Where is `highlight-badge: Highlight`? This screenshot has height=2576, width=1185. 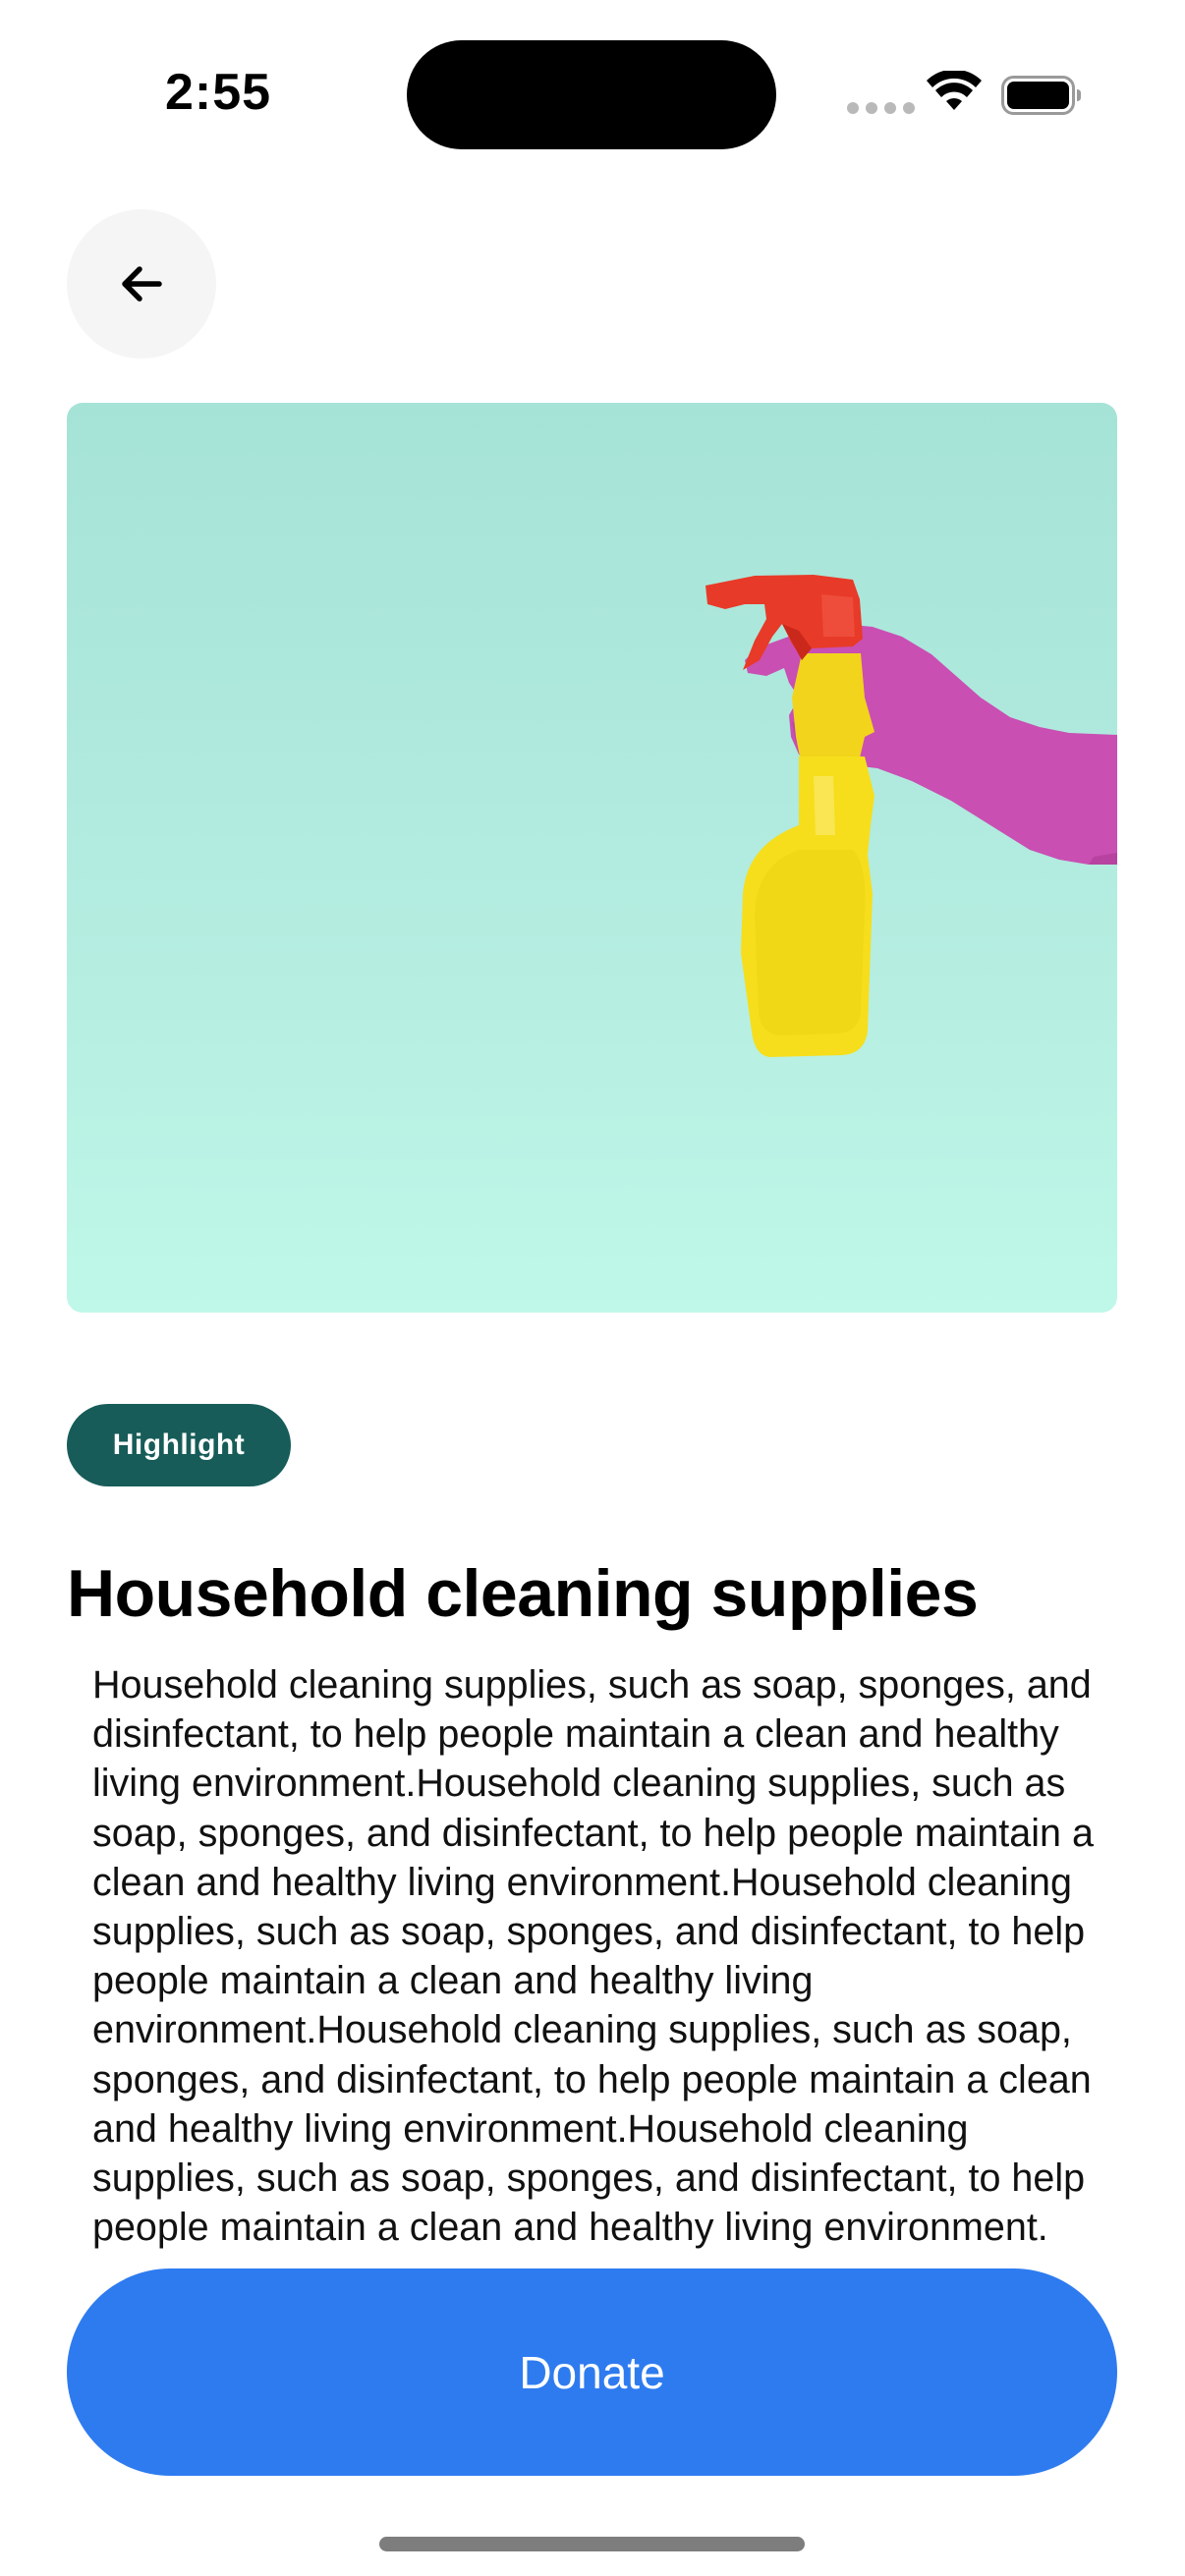 highlight-badge: Highlight is located at coordinates (179, 1445).